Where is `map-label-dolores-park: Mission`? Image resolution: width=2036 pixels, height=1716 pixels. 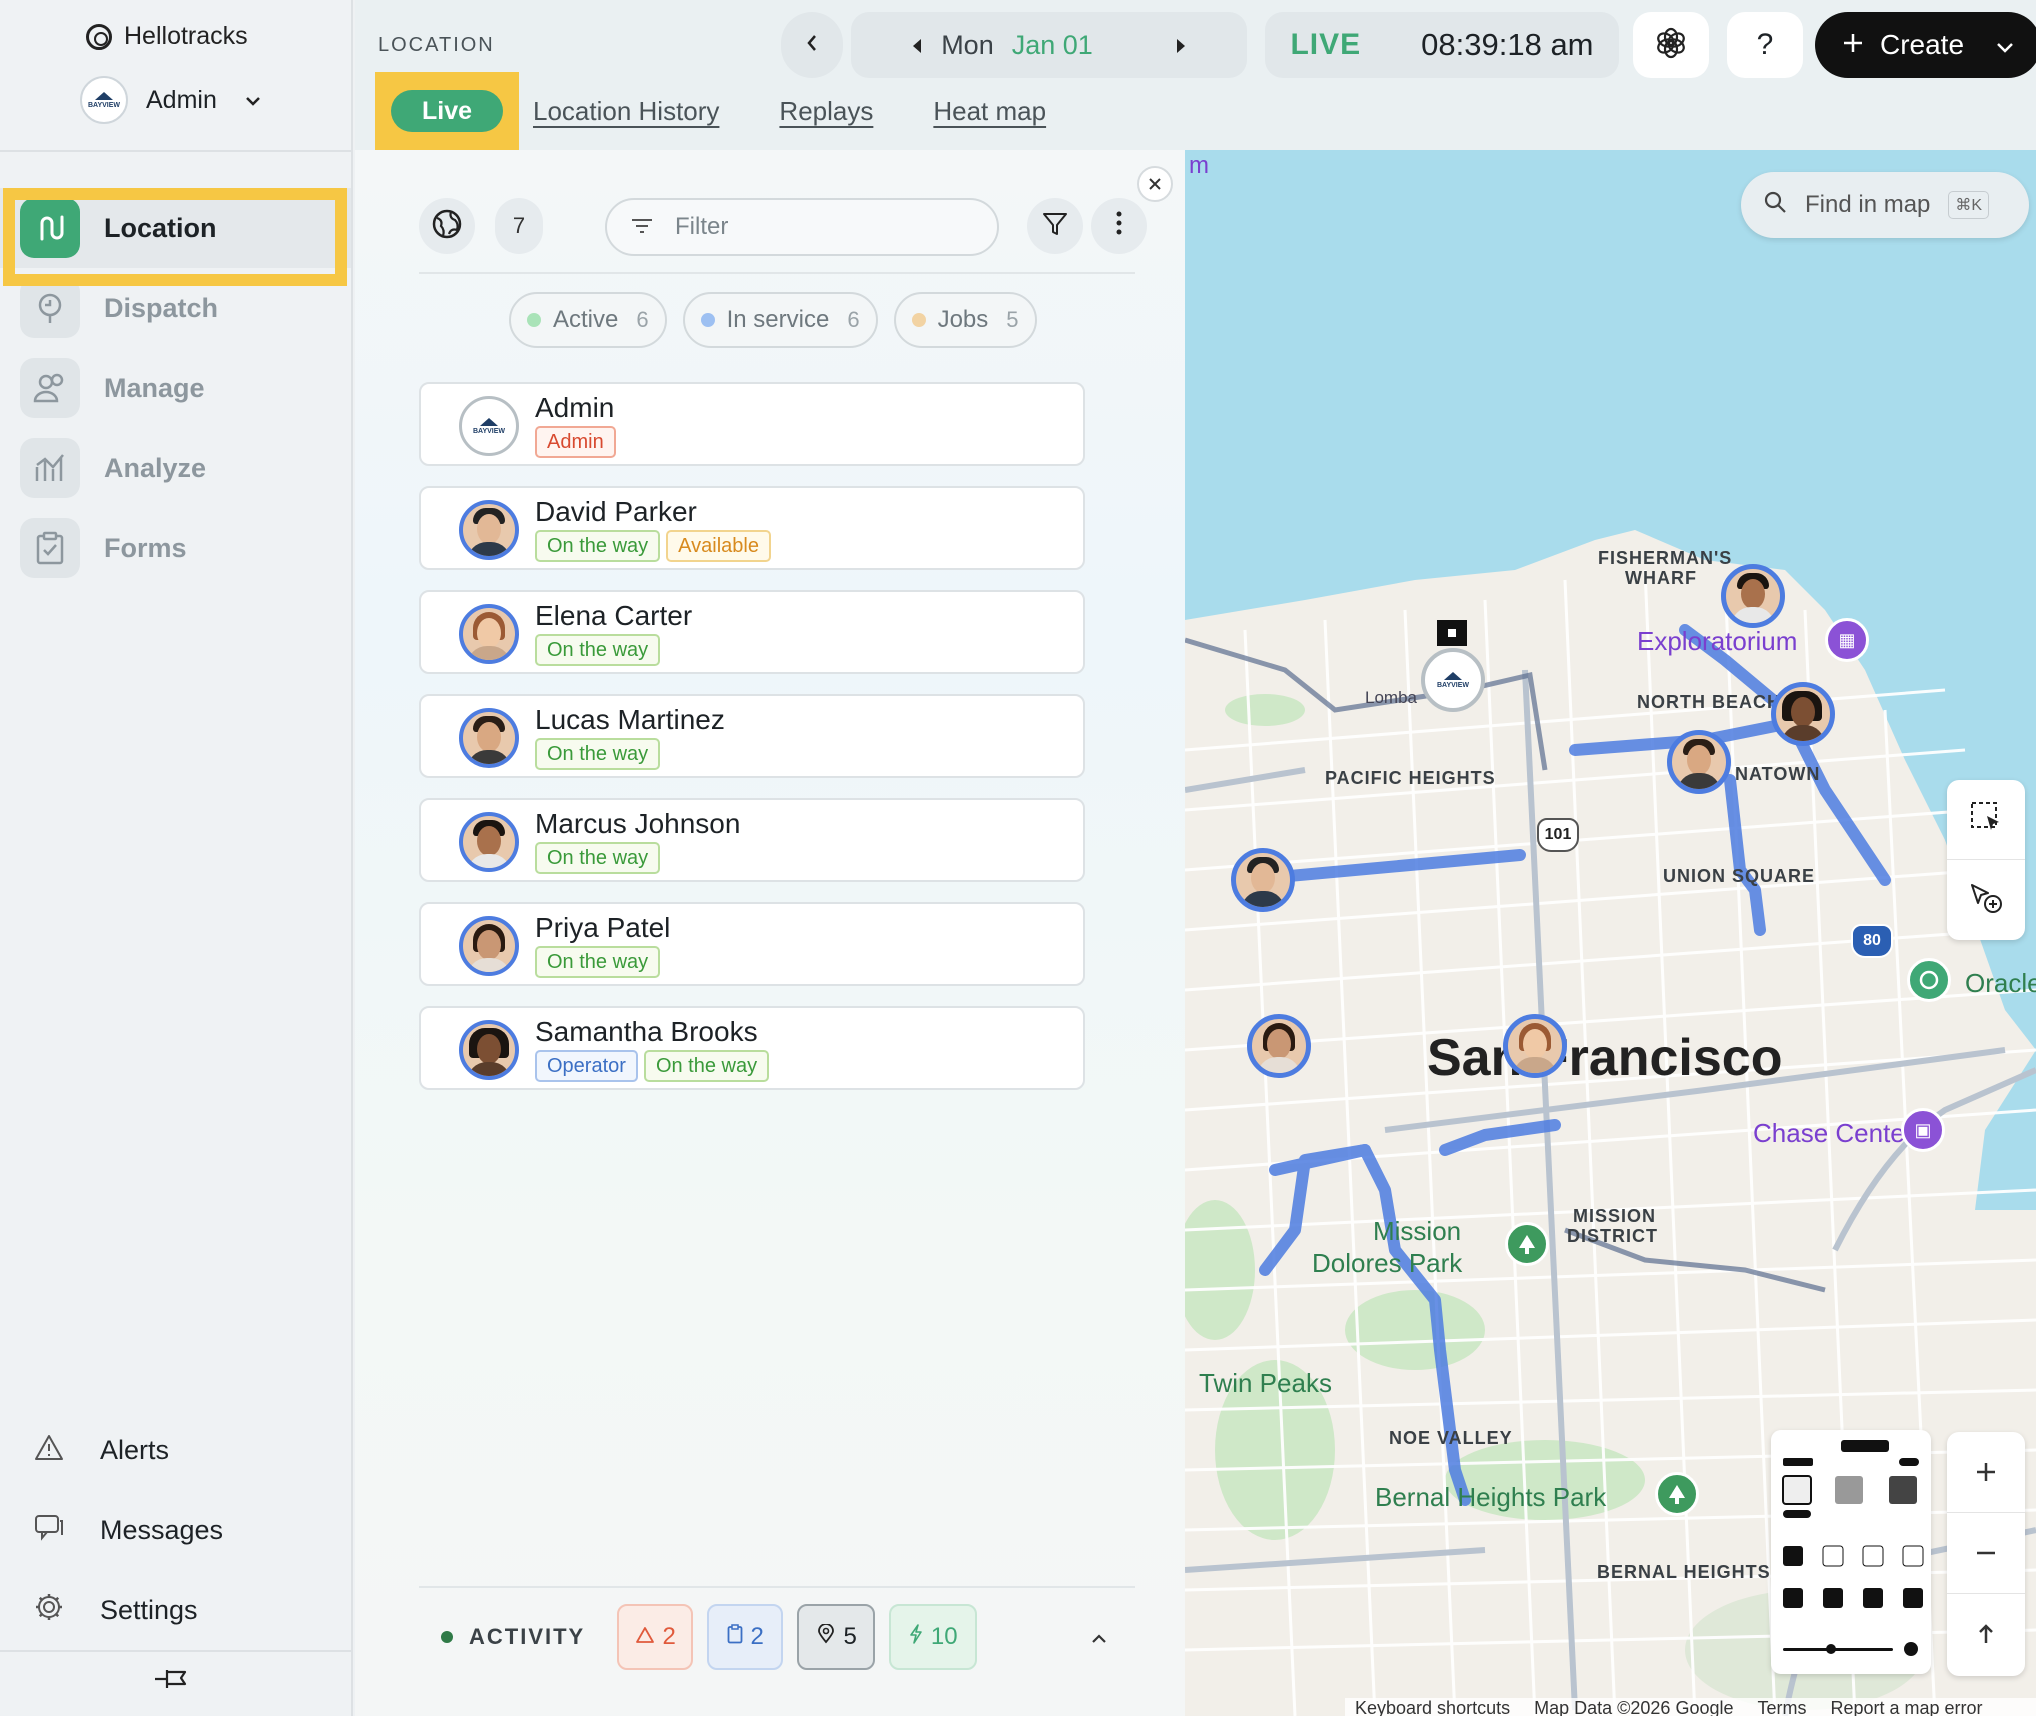 map-label-dolores-park: Mission is located at coordinates (1417, 1231).